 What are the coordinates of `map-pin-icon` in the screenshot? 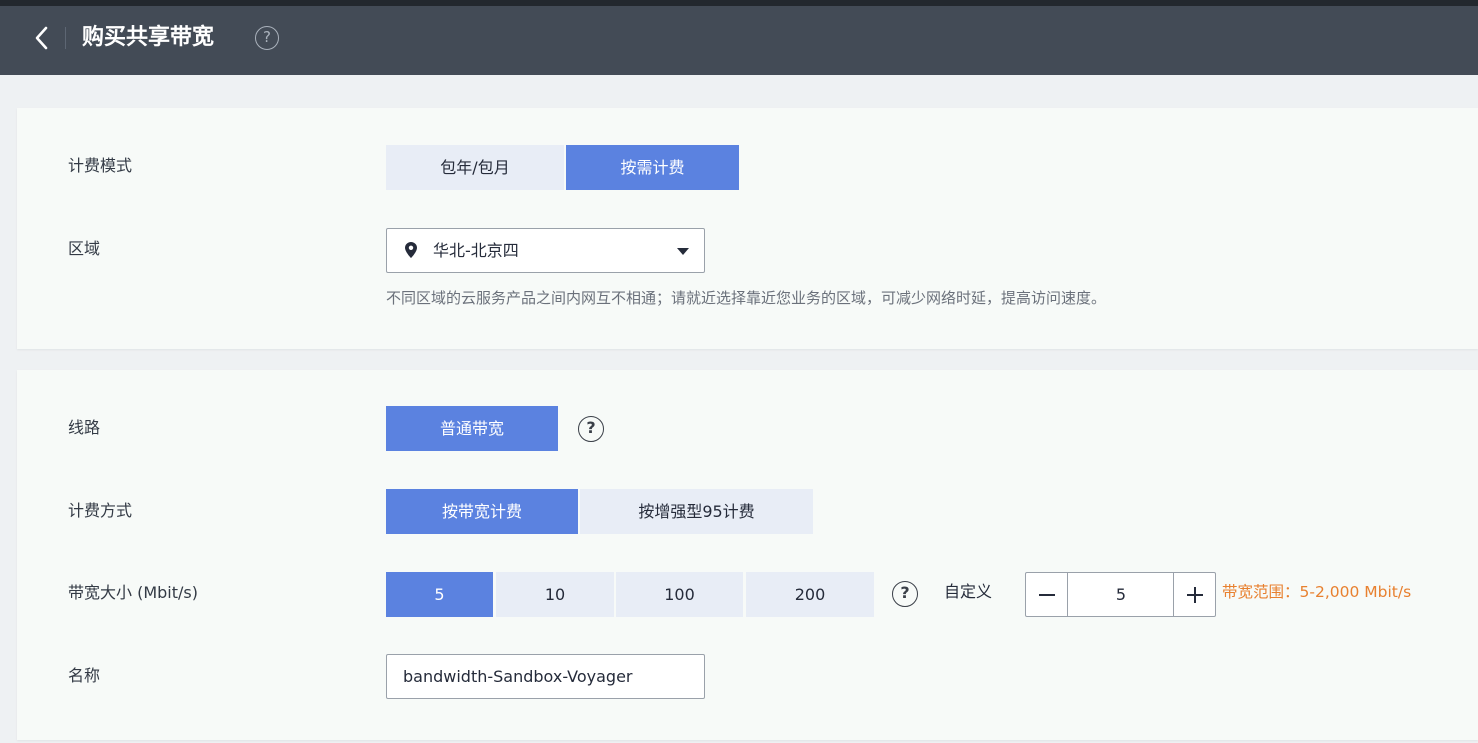 It's located at (411, 250).